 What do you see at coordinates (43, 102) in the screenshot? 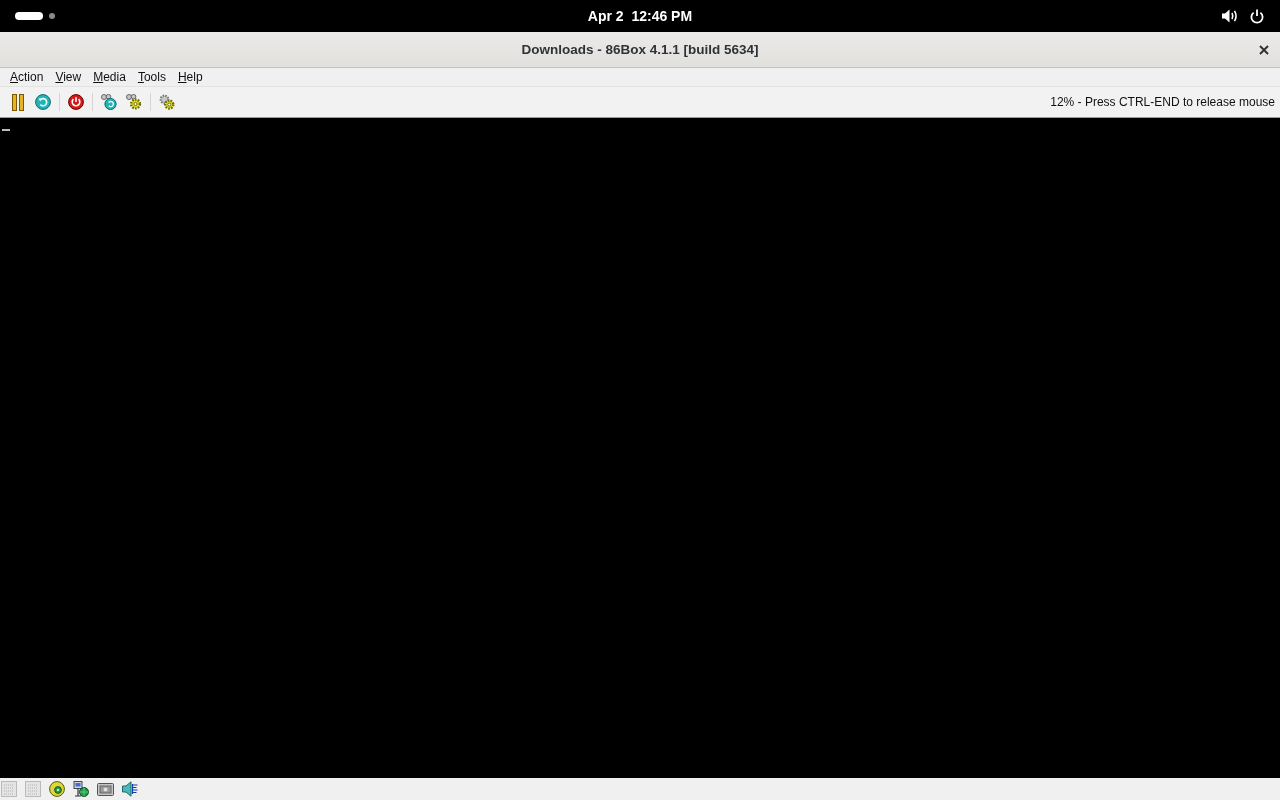
I see `reset-icon` at bounding box center [43, 102].